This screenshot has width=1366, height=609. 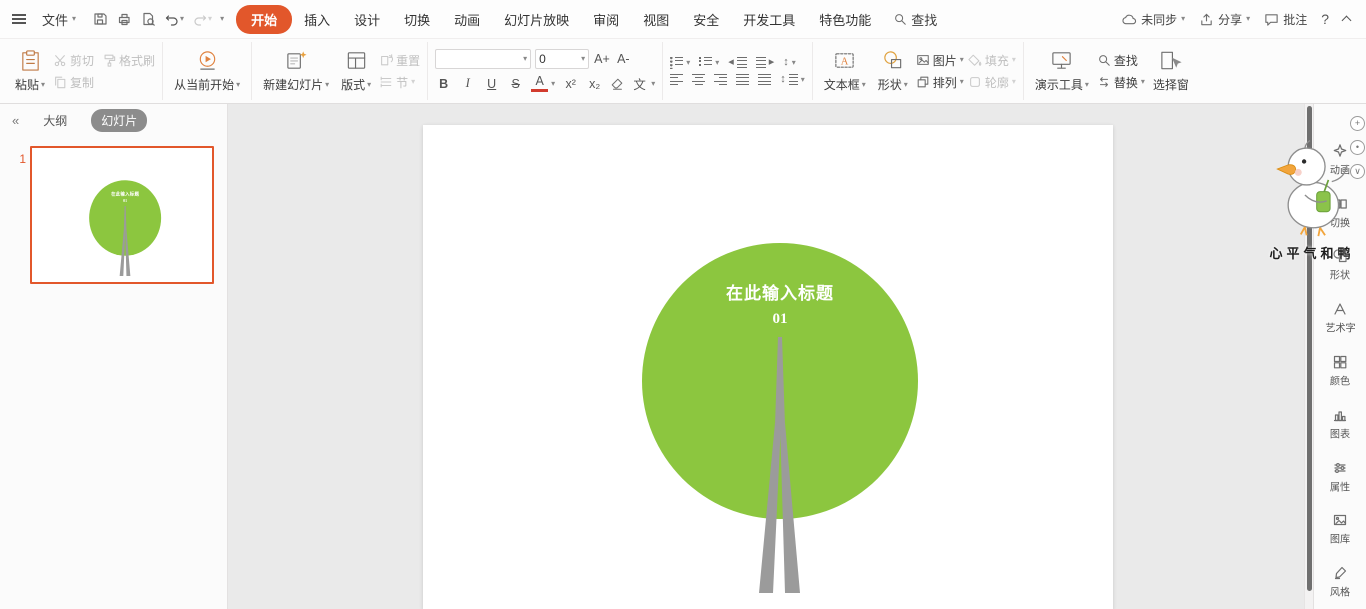 I want to click on strikethrough-button: S, so click(x=515, y=84).